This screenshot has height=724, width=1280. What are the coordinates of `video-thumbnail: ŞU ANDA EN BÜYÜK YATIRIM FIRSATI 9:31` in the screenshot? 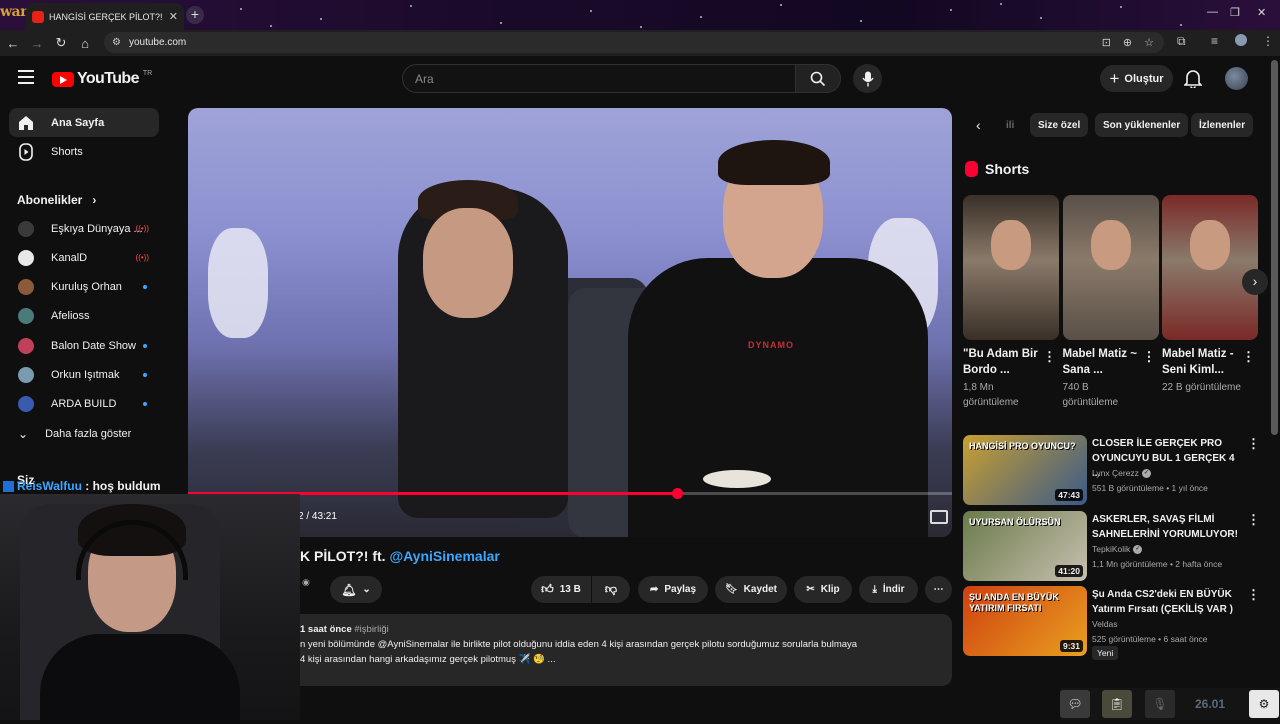 It's located at (1025, 621).